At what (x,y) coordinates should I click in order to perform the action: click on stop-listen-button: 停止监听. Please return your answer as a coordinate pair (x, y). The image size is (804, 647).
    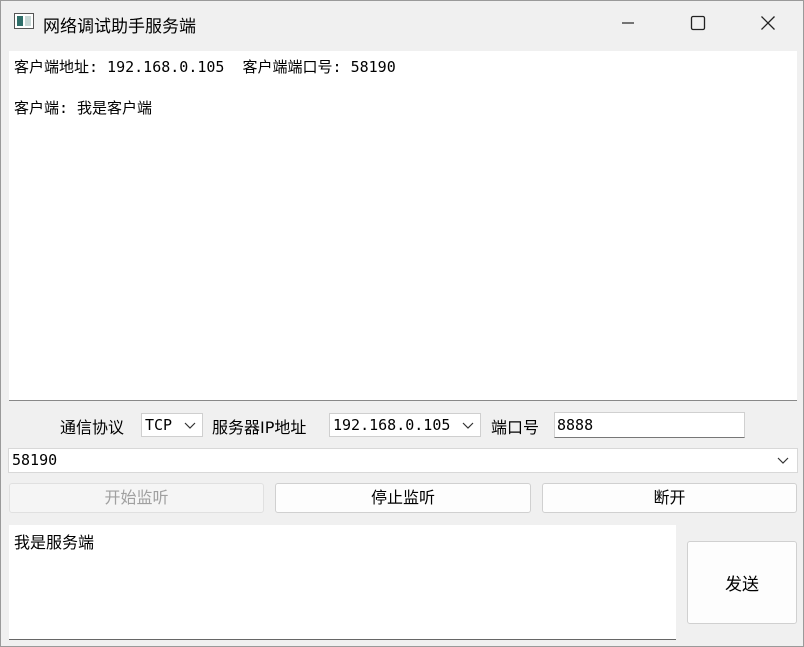
    Looking at the image, I should click on (403, 498).